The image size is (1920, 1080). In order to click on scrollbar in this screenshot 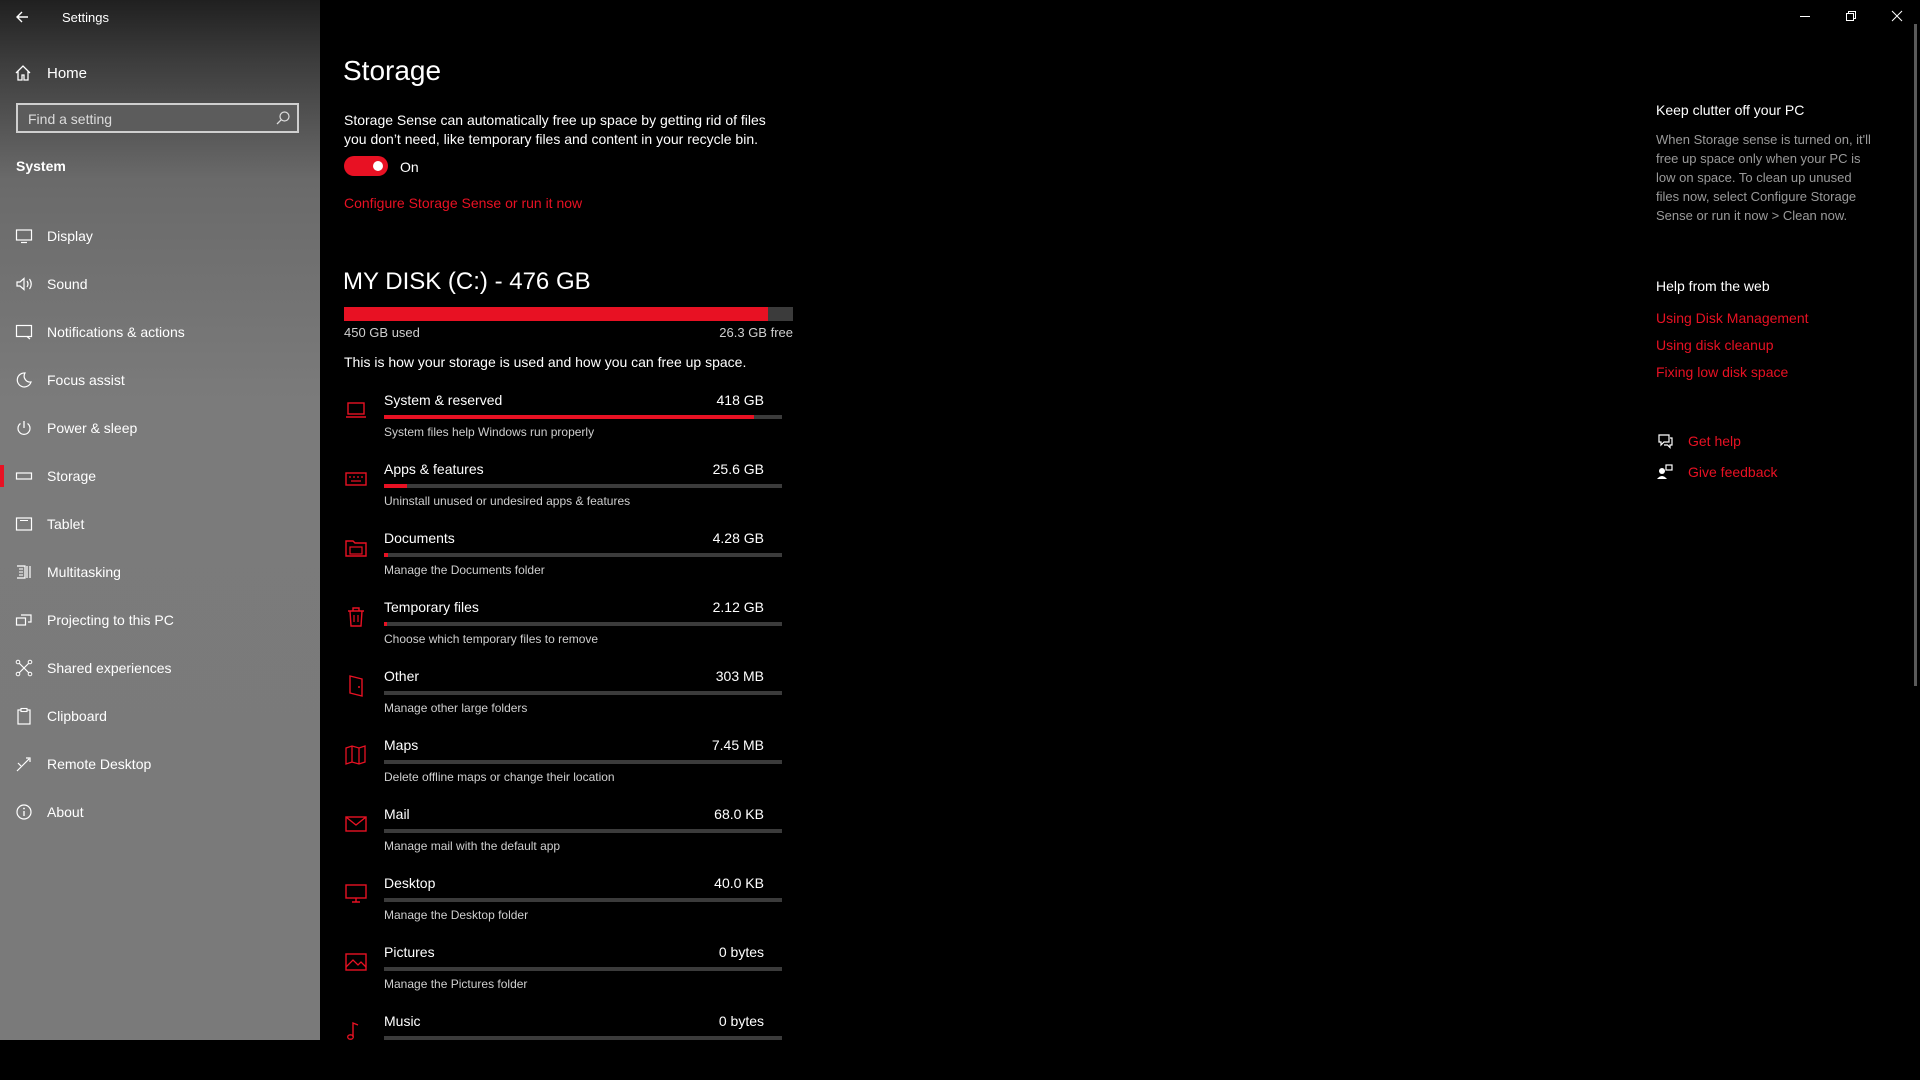, I will do `click(1915, 355)`.